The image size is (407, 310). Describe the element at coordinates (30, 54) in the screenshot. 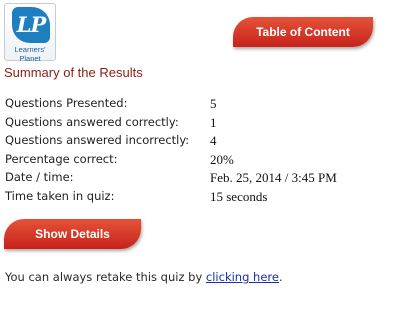

I see `logo-text: Learners' Planet` at that location.